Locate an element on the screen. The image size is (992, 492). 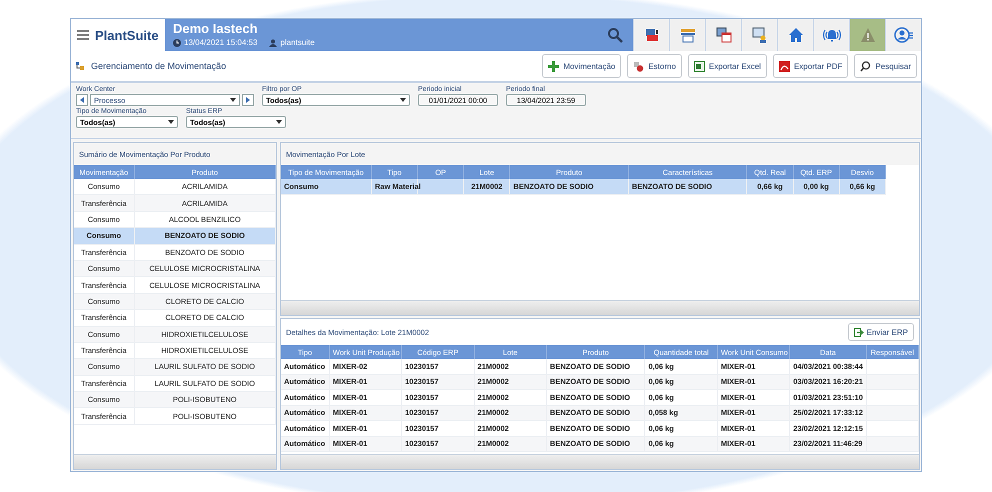
action-button: Exportar PDF is located at coordinates (810, 66).